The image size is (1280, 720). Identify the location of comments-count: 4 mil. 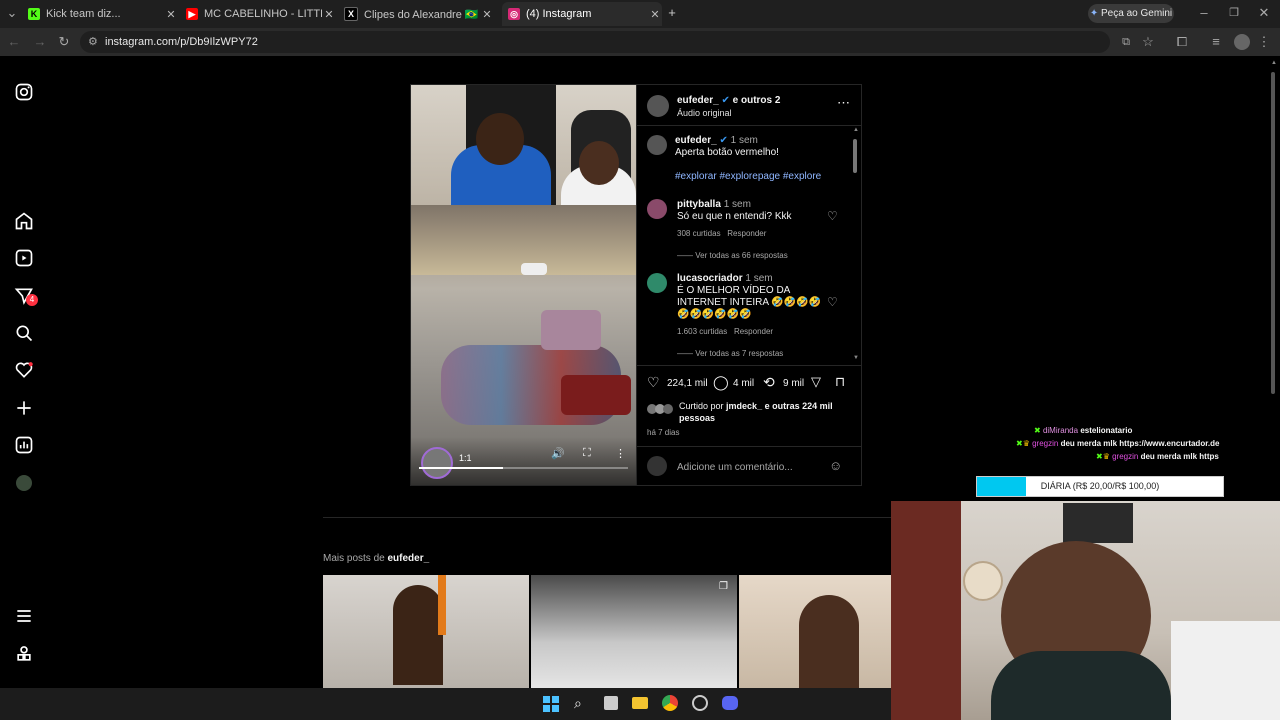
(743, 383).